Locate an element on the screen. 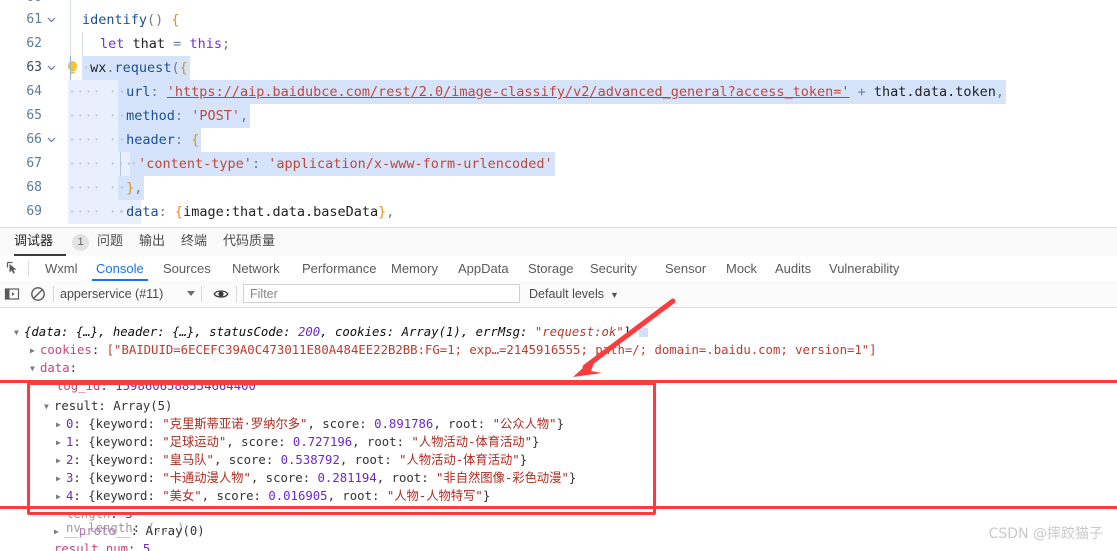  panel-tab-bar: 调试器 1 问题 输出 终端 代码质量 is located at coordinates (558, 242).